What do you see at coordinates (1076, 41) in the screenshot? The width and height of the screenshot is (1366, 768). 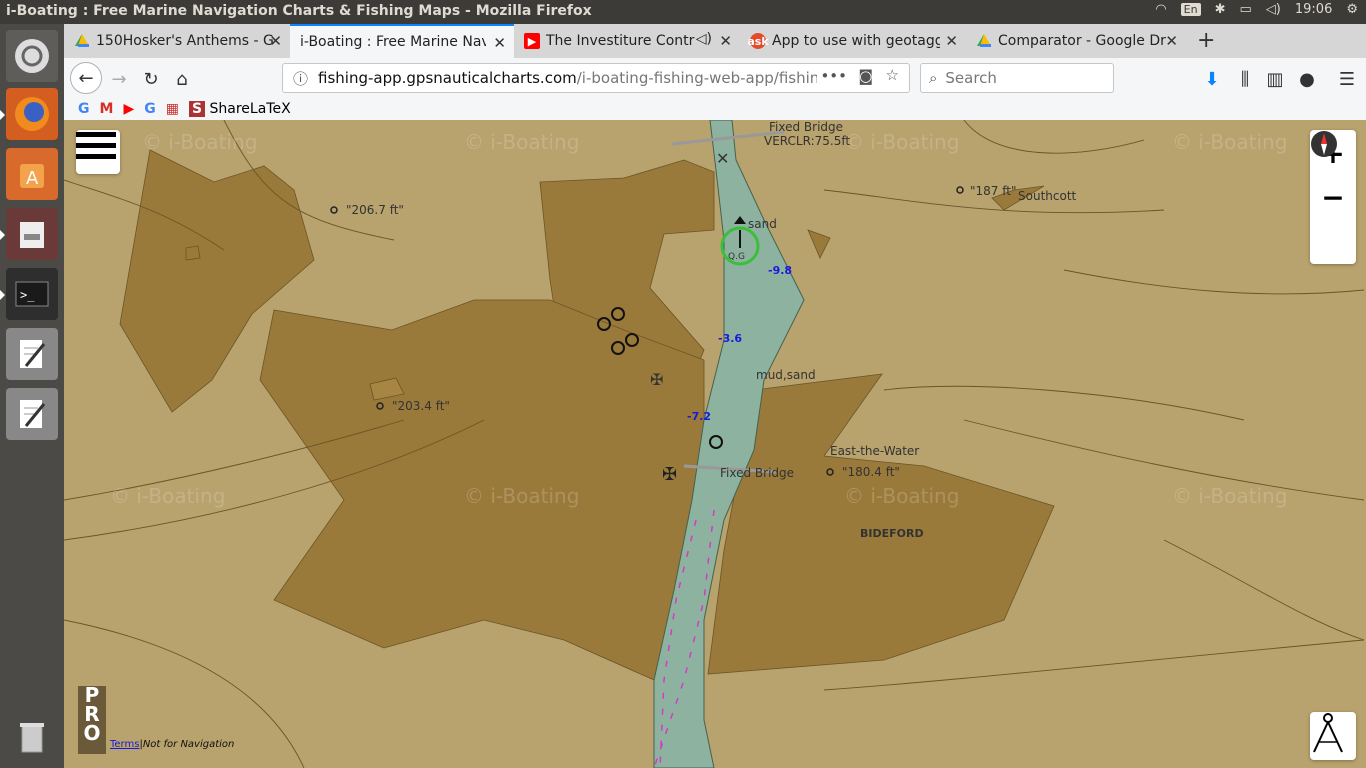 I see `tab-comparator: Comparator - Google Dr ✕` at bounding box center [1076, 41].